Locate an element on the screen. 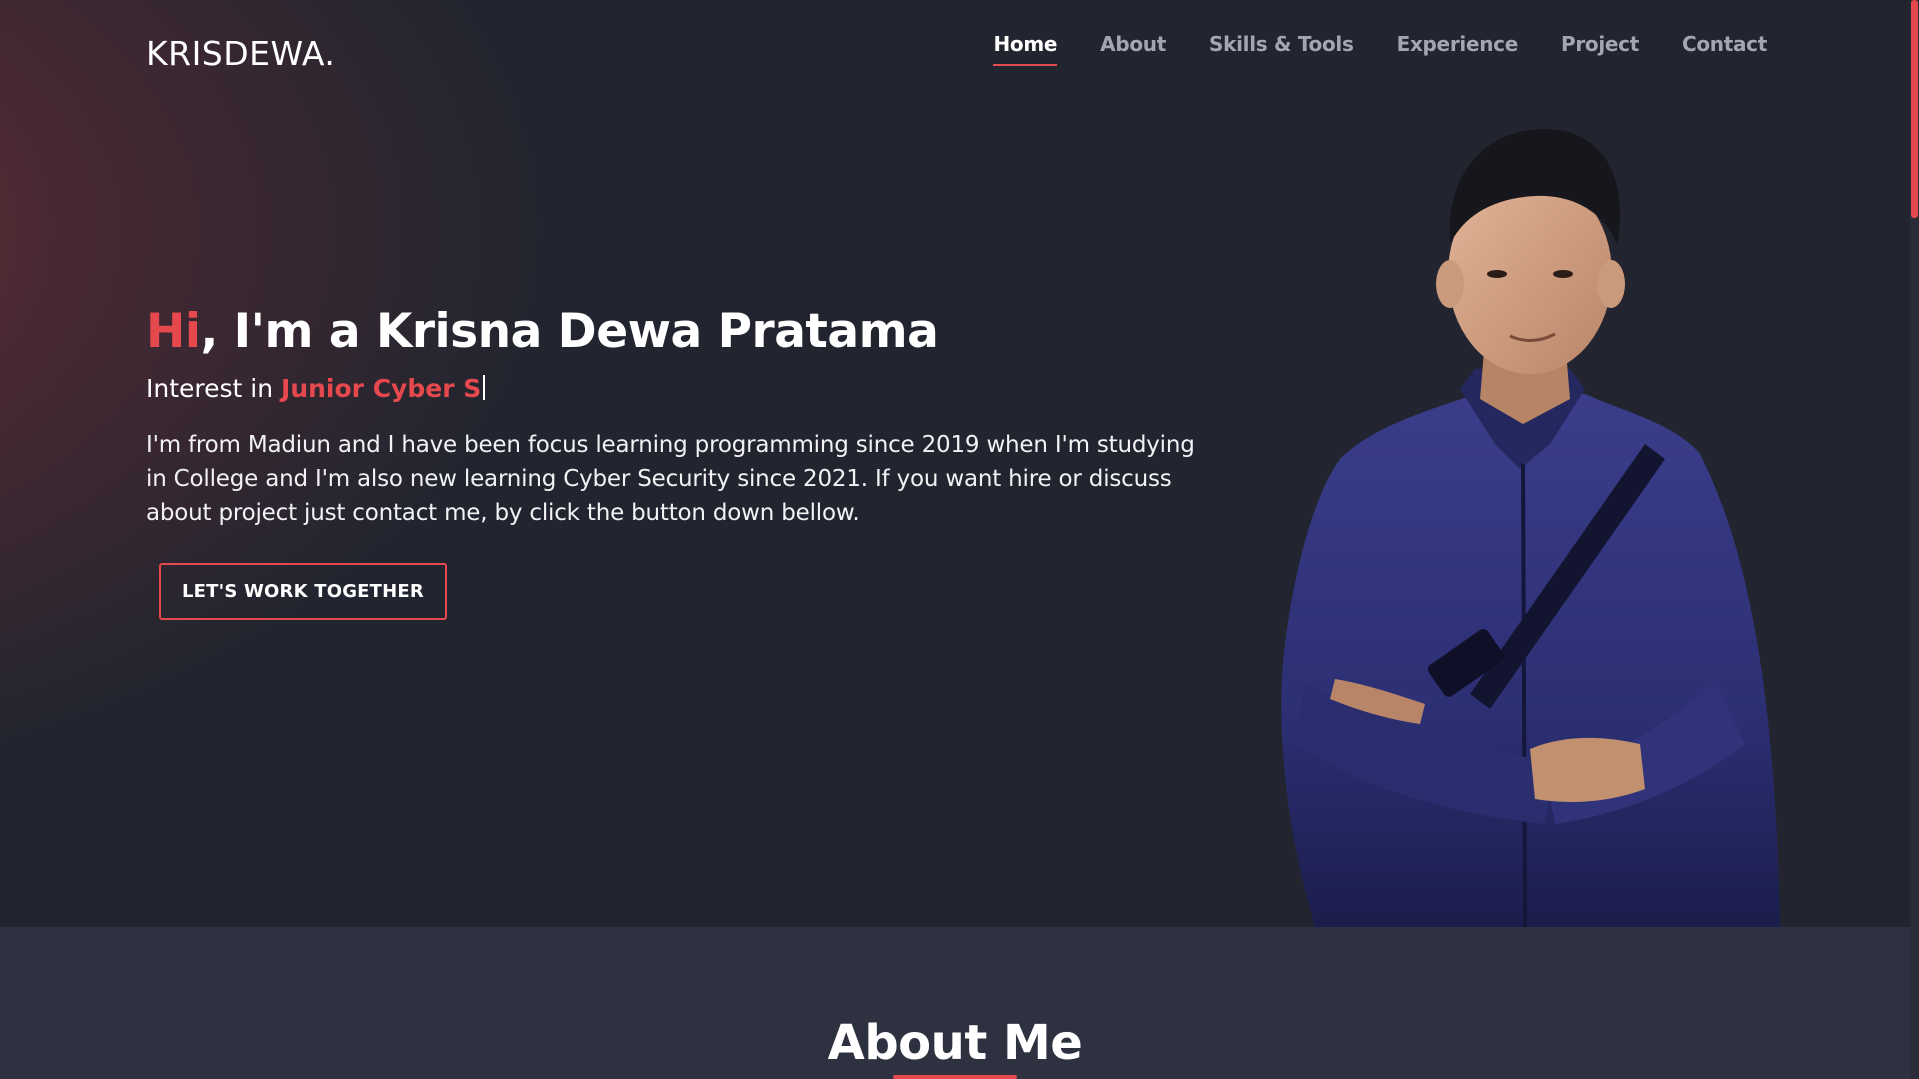  nav-item-contact: Contact is located at coordinates (1724, 49).